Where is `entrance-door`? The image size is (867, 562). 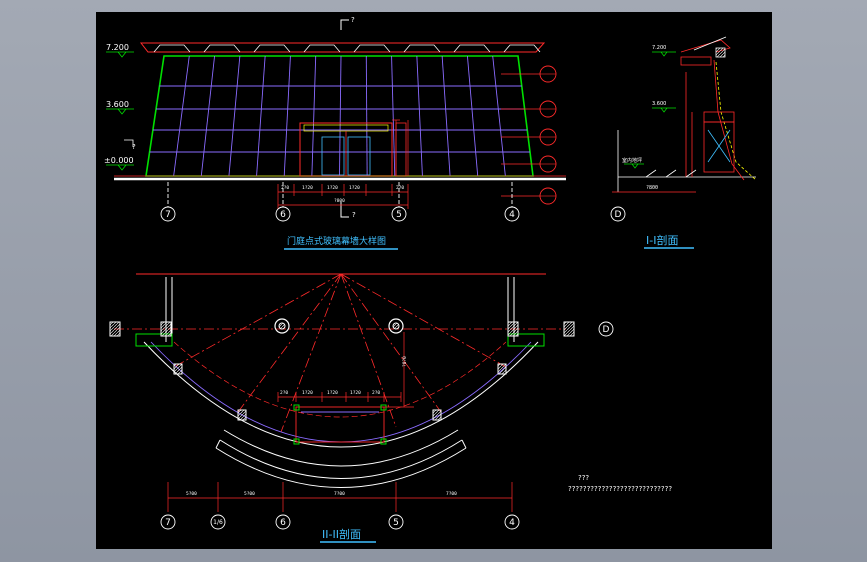 entrance-door is located at coordinates (353, 149).